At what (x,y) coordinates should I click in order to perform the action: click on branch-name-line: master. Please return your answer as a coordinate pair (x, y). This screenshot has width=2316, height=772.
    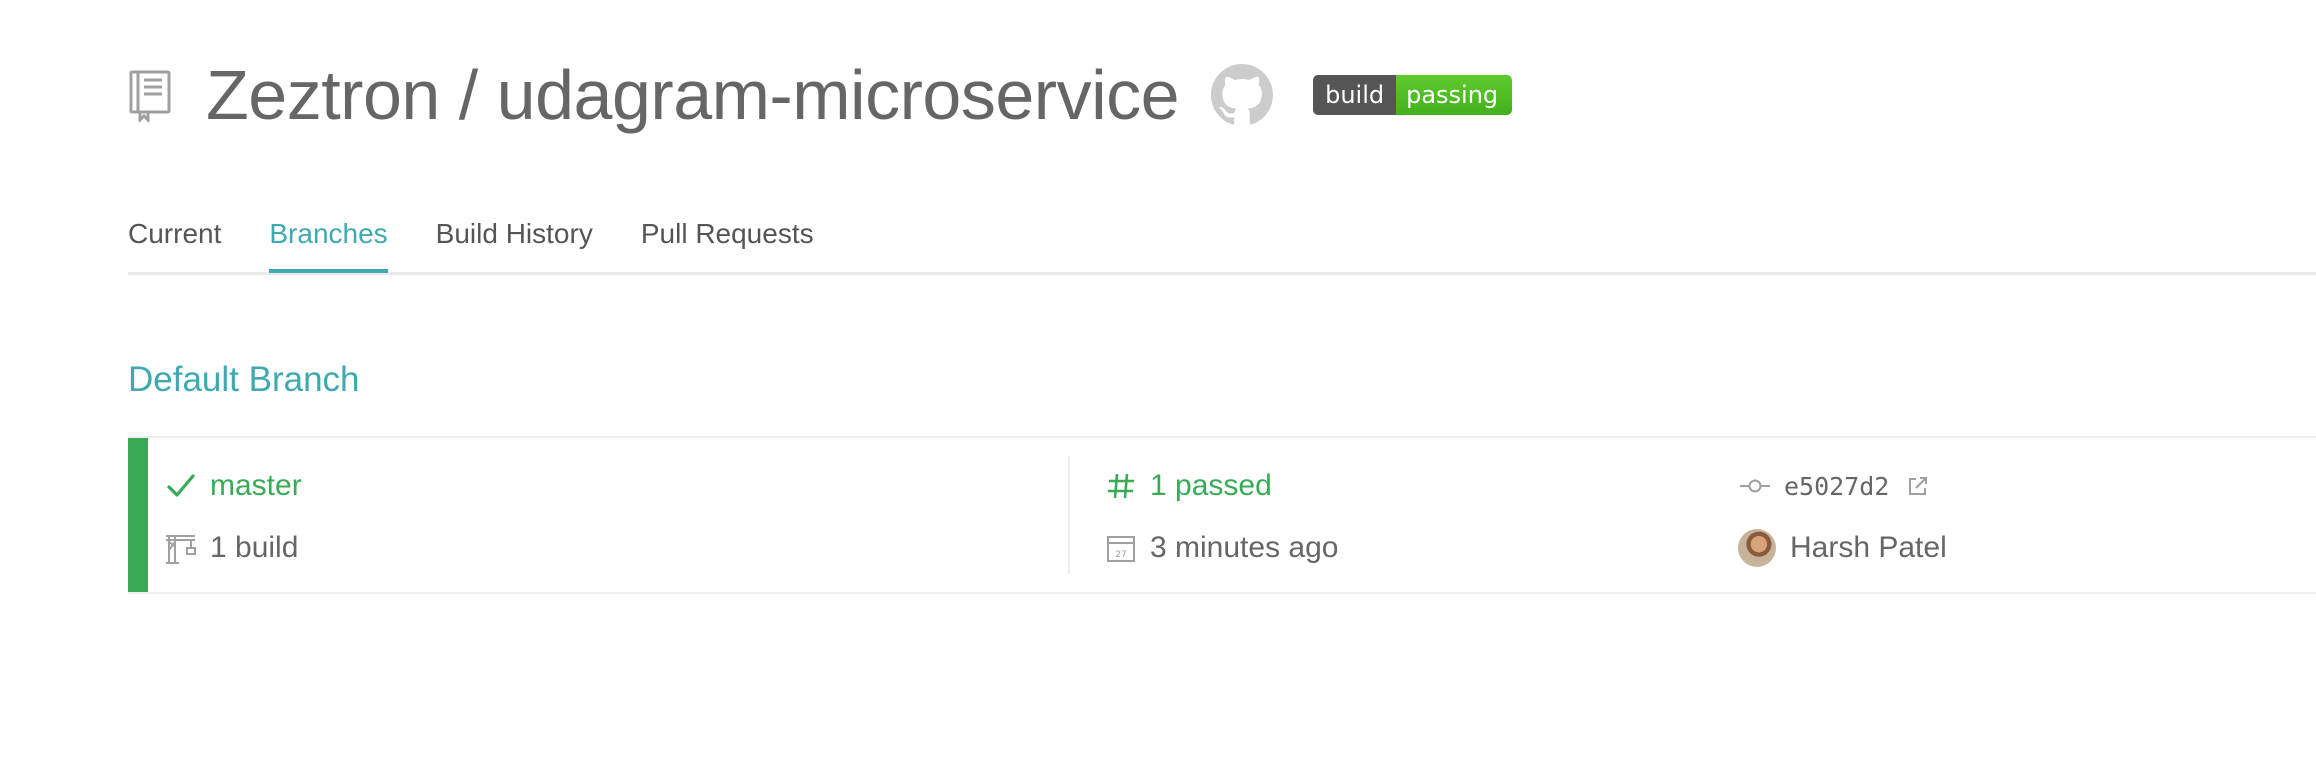
    Looking at the image, I should click on (233, 486).